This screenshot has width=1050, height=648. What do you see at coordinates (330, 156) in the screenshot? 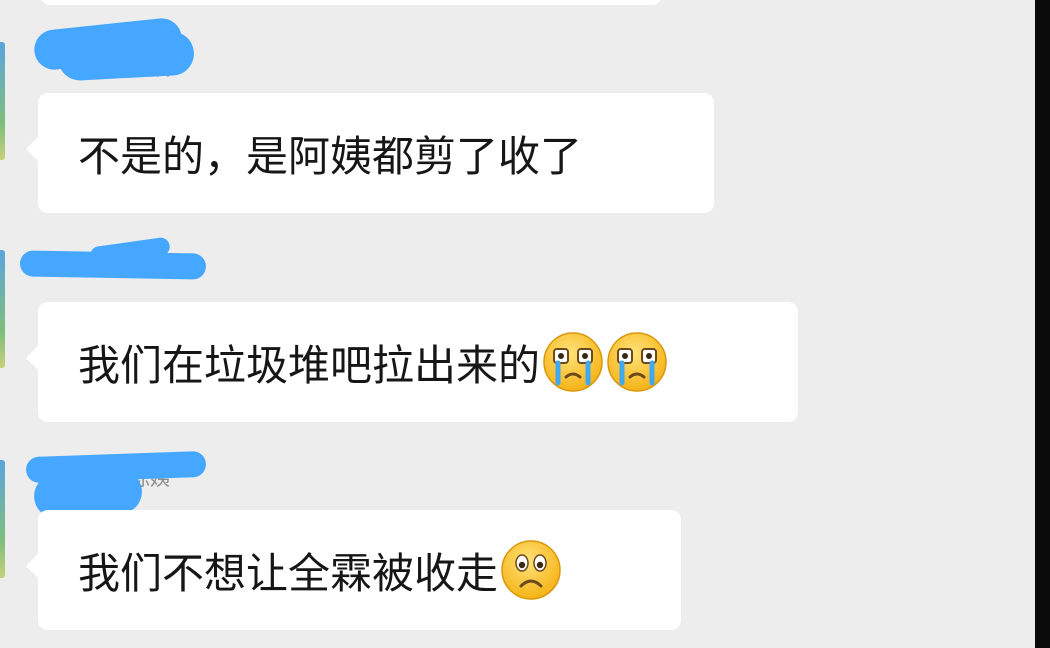
I see `message-text: 不是的，是阿姨都剪了收了` at bounding box center [330, 156].